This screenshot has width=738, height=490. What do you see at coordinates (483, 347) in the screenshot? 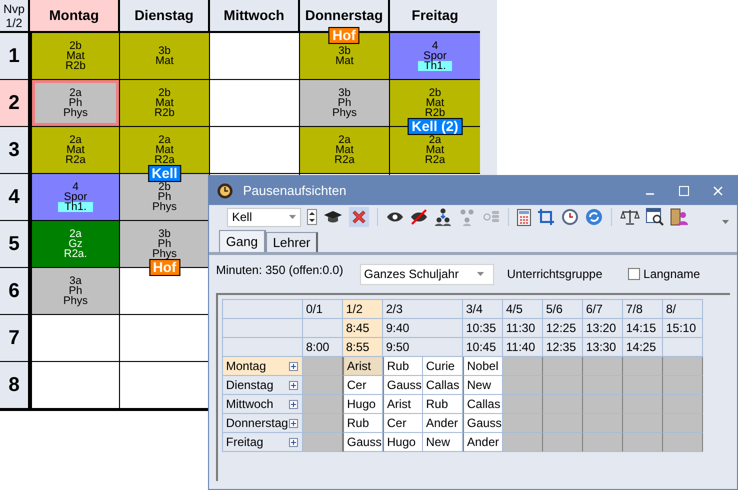
I see `header-cell: 10:45` at bounding box center [483, 347].